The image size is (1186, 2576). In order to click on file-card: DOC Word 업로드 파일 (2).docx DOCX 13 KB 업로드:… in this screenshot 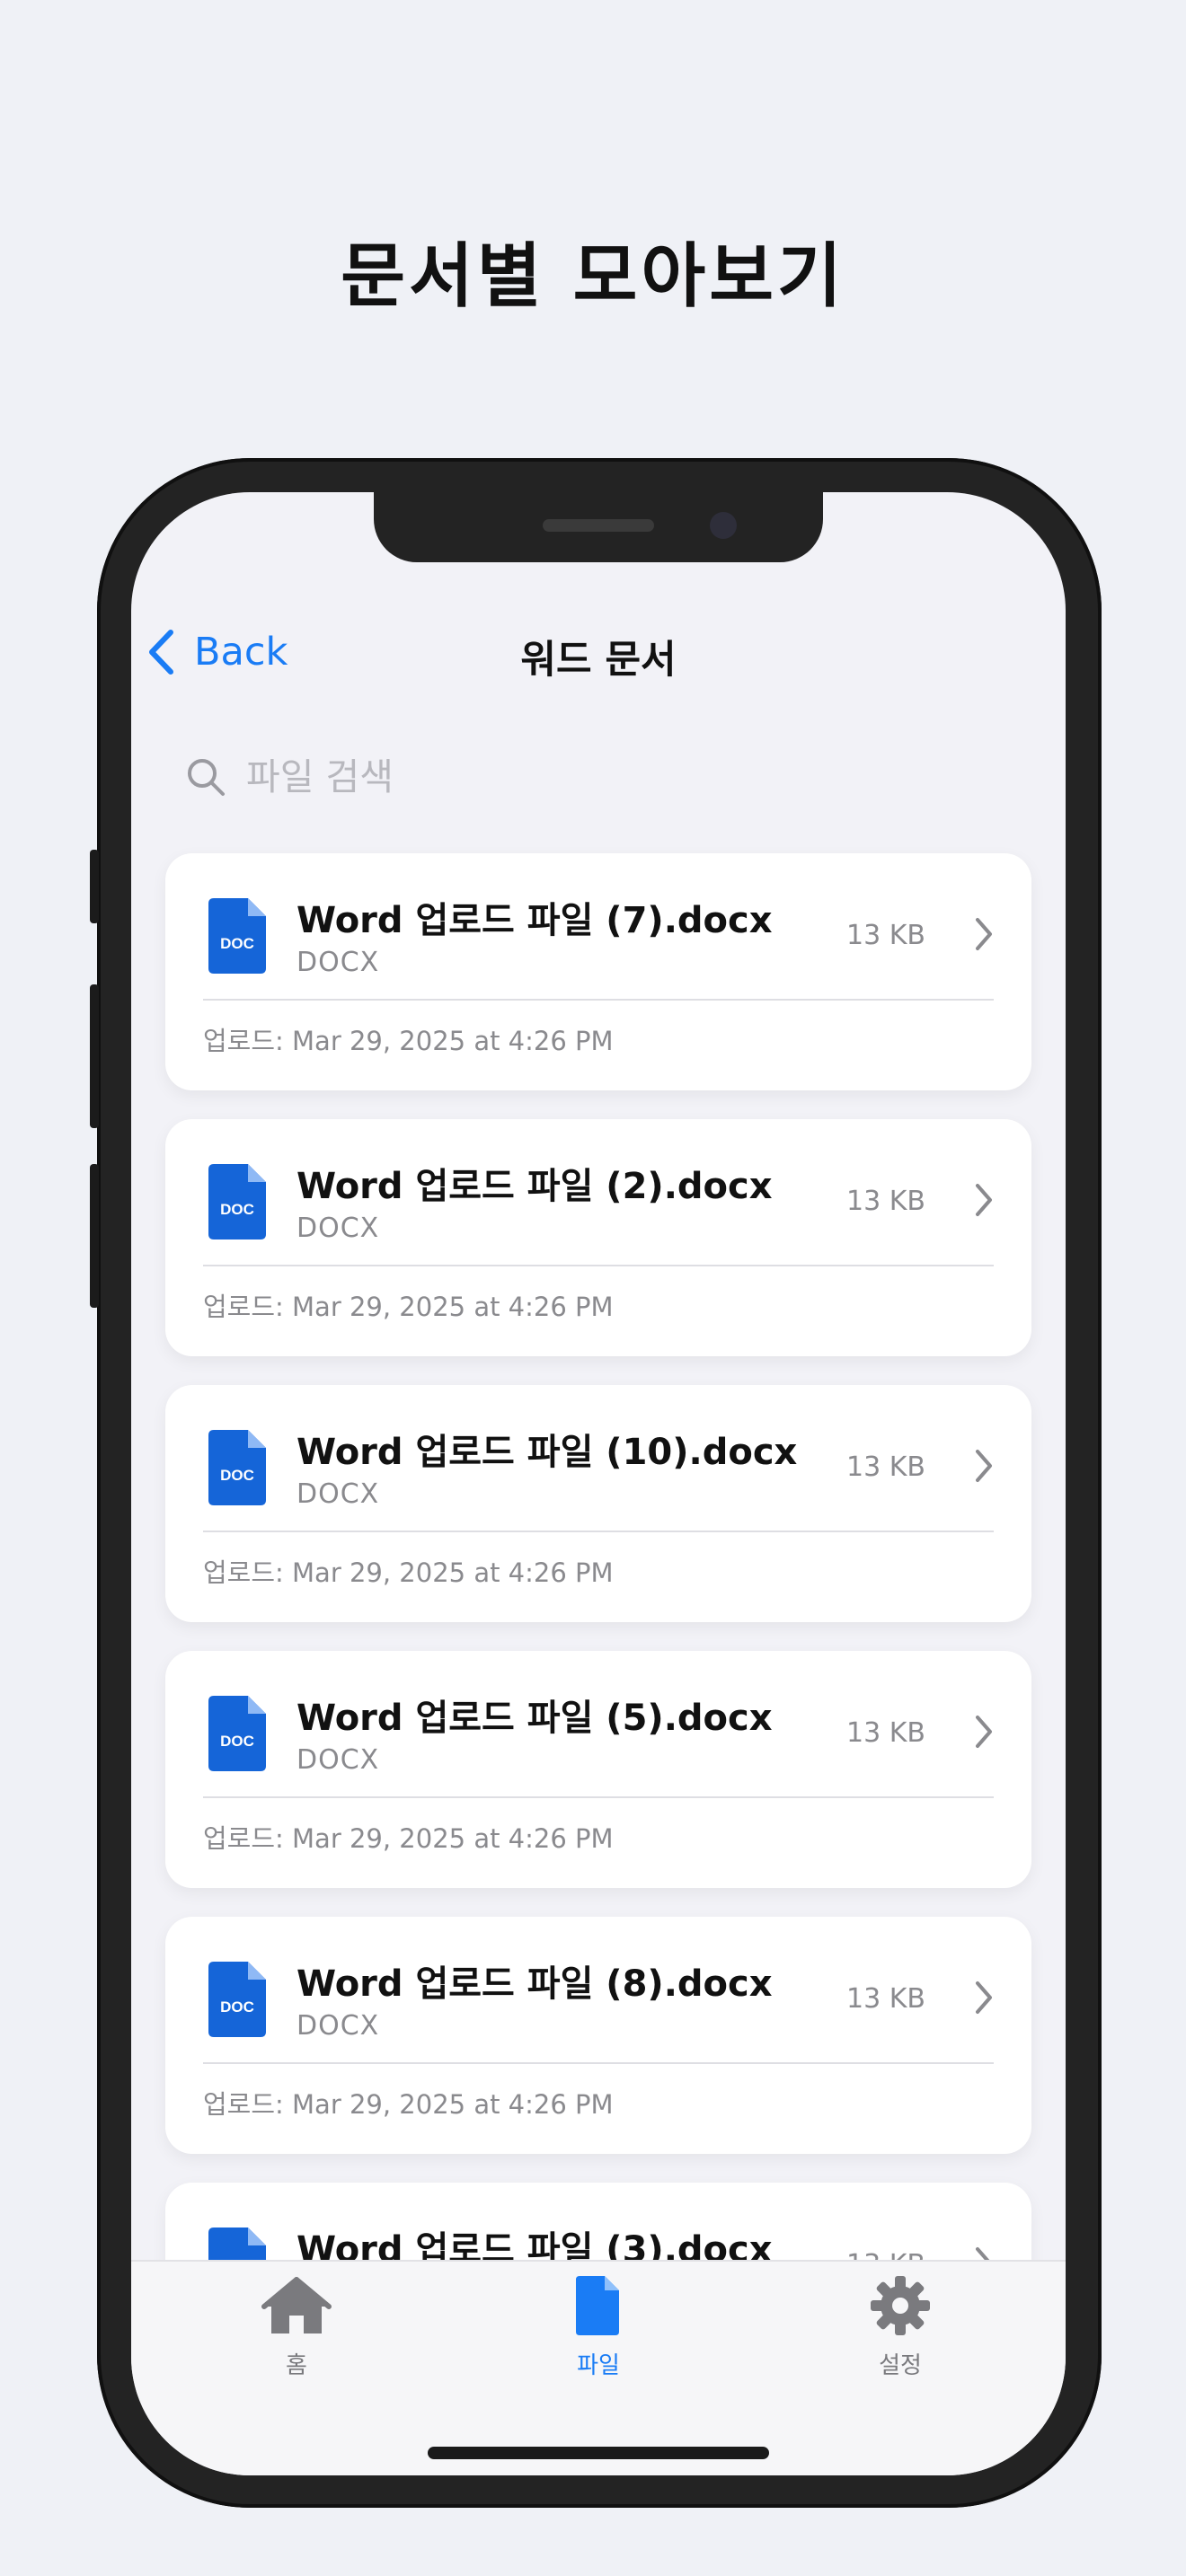, I will do `click(598, 1237)`.